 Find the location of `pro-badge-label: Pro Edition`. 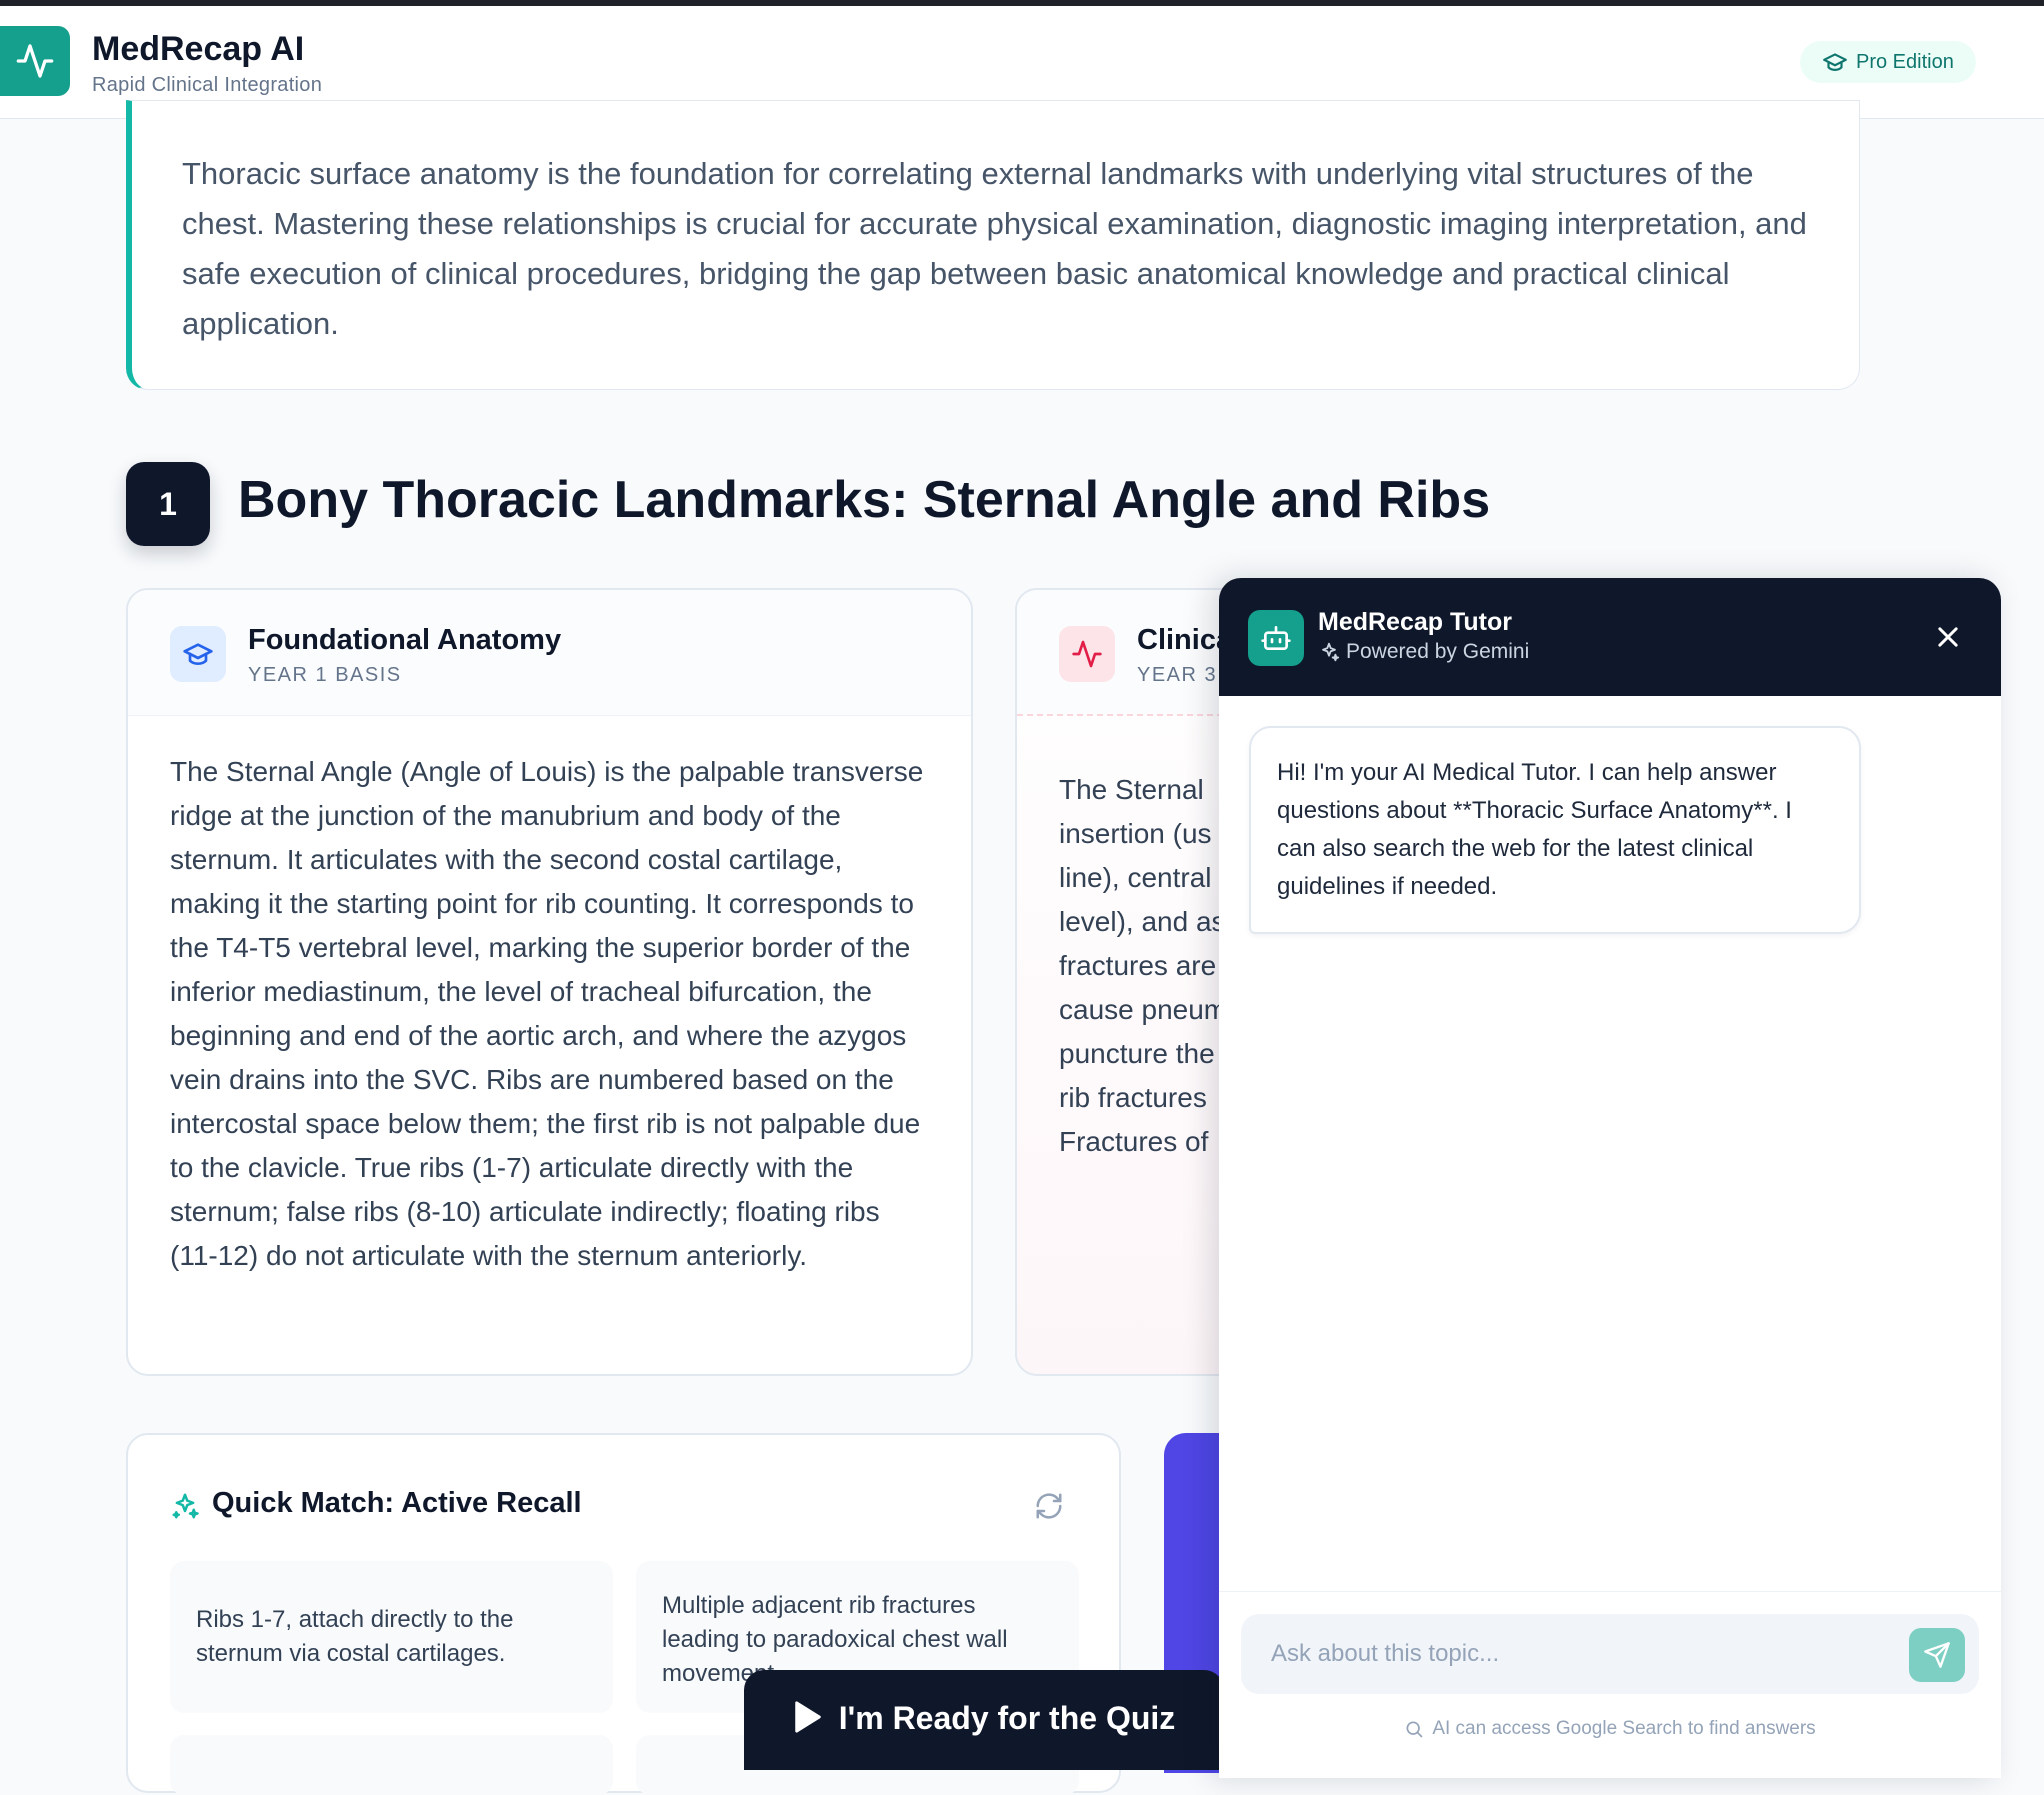

pro-badge-label: Pro Edition is located at coordinates (1905, 61).